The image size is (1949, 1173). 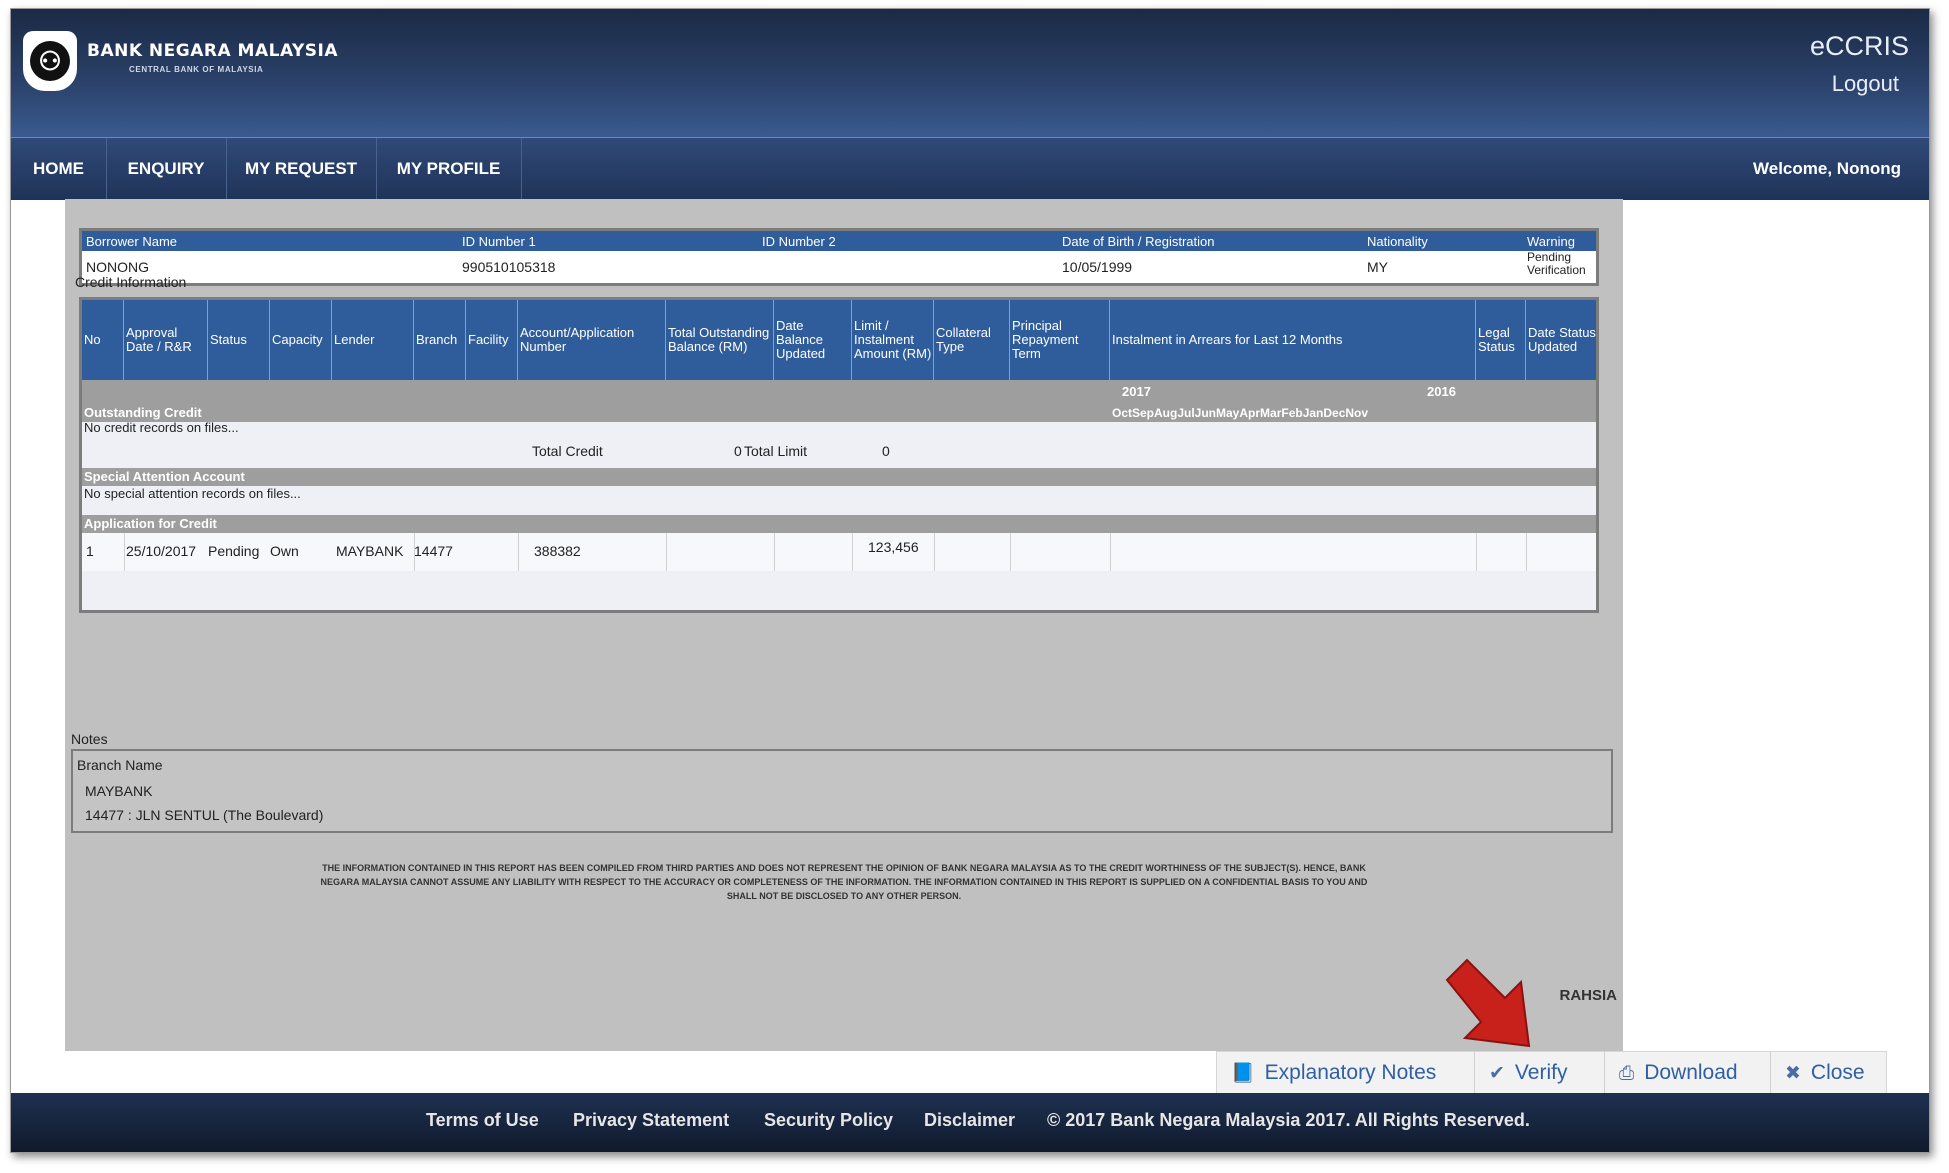 I want to click on total-limit-value: 0, so click(x=886, y=451).